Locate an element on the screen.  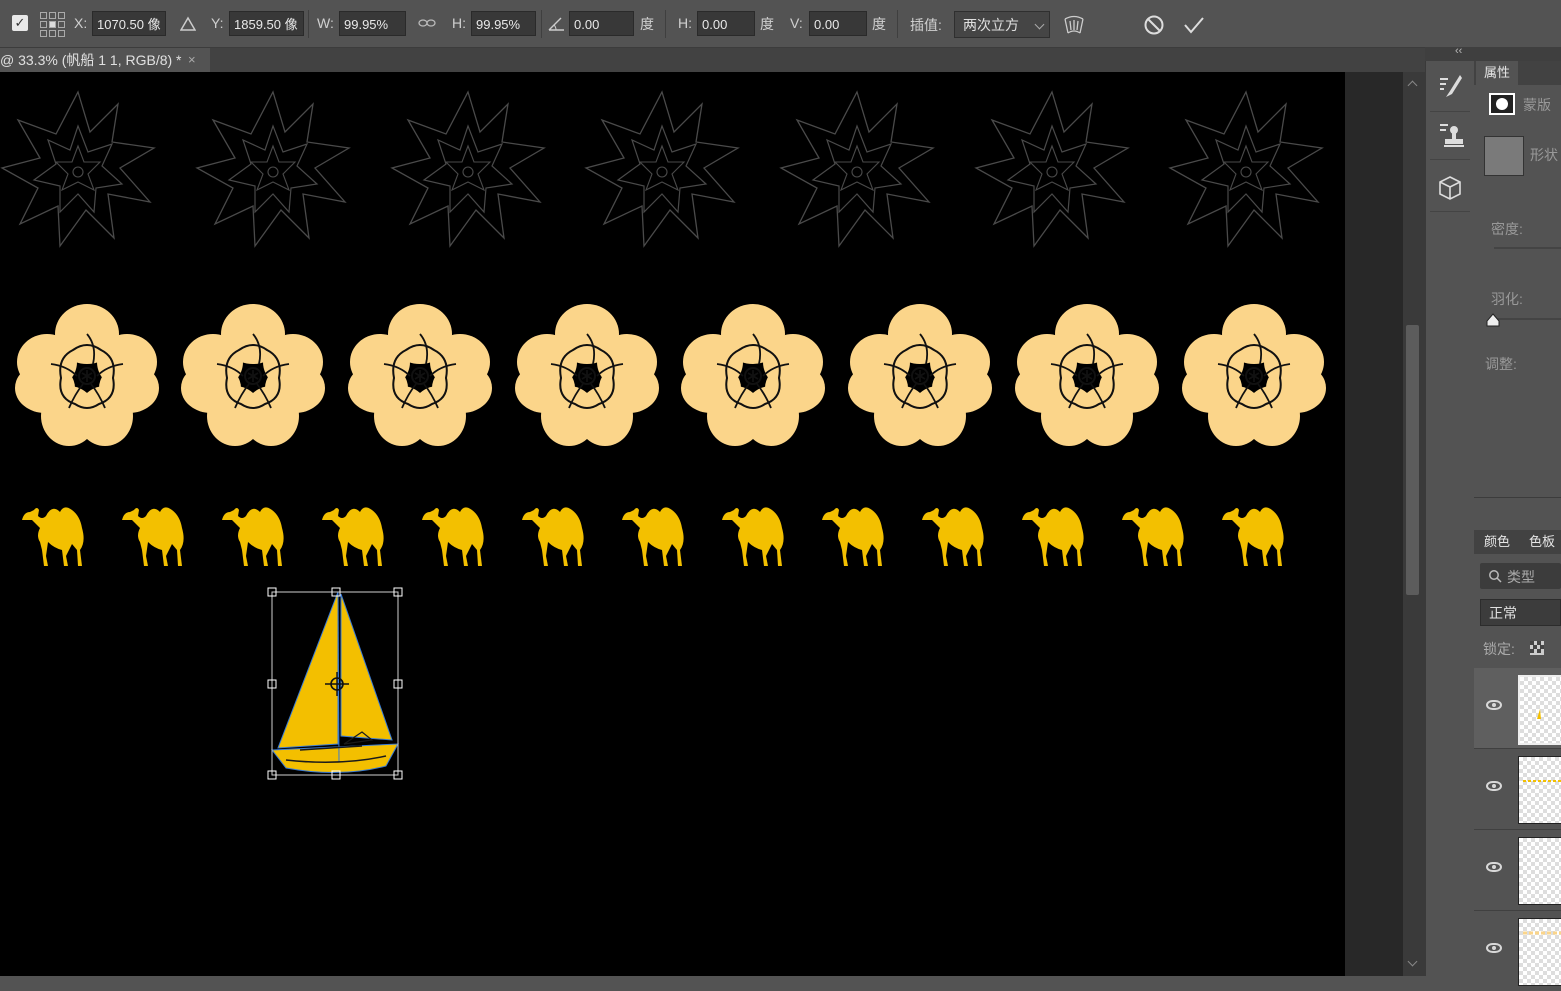
tab-bar is located at coordinates (712, 60).